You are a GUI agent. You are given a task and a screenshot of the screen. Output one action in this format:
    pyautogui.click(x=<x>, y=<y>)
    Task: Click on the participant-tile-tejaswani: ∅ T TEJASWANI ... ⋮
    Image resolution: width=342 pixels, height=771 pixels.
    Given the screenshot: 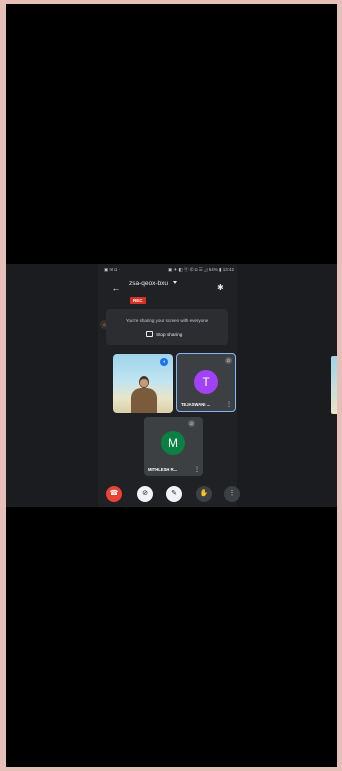 What is the action you would take?
    pyautogui.click(x=206, y=382)
    